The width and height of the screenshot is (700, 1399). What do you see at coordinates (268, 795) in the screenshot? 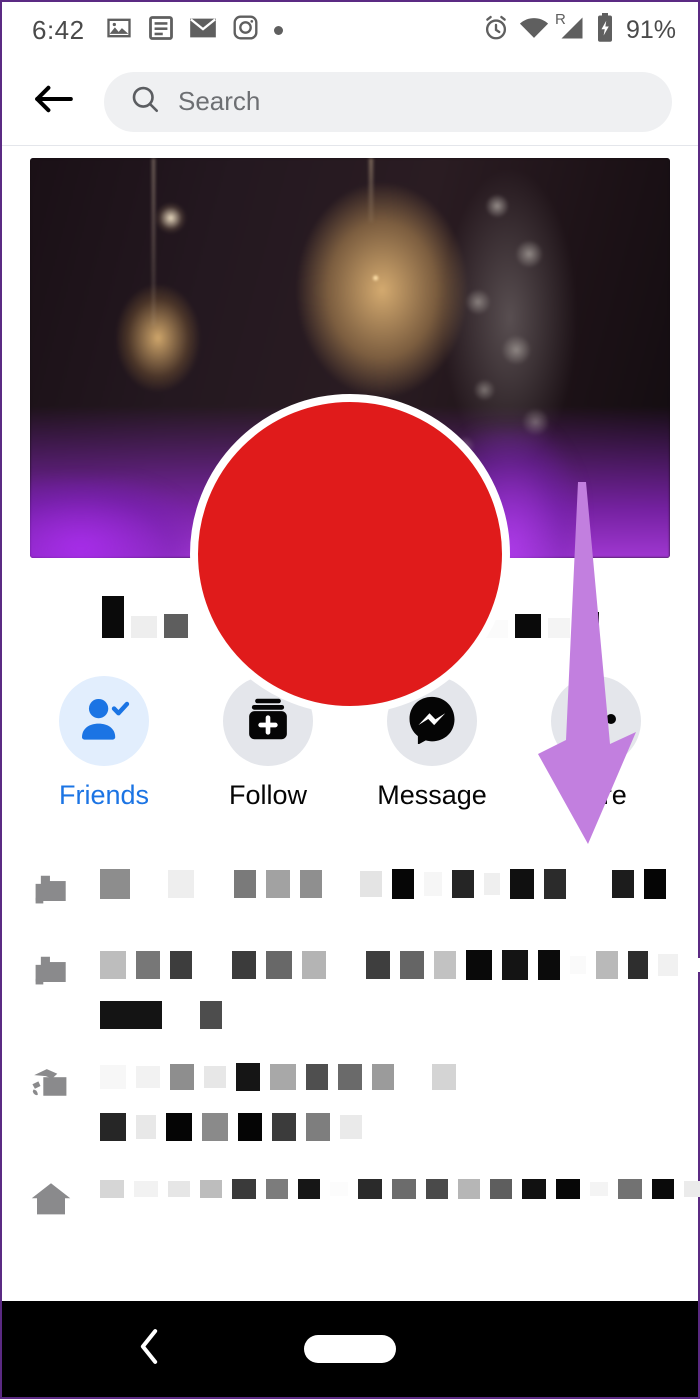
I see `follow-button-label: Follow` at bounding box center [268, 795].